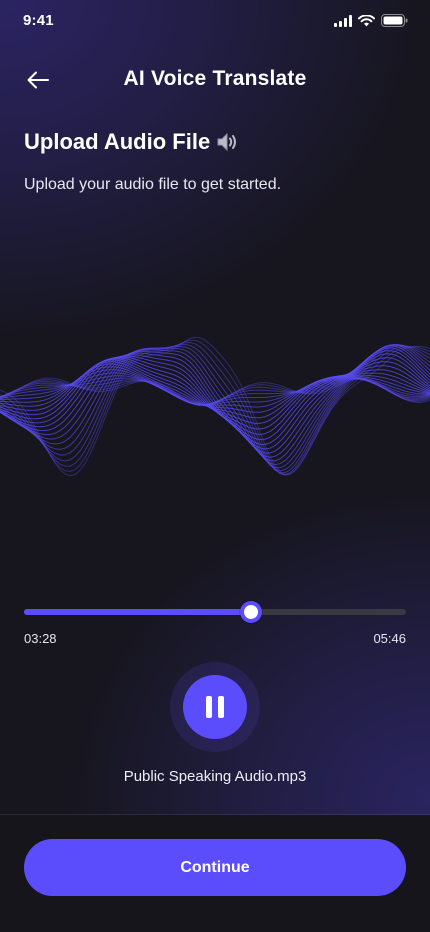 This screenshot has width=430, height=932. I want to click on bottom-bar: Continue, so click(215, 873).